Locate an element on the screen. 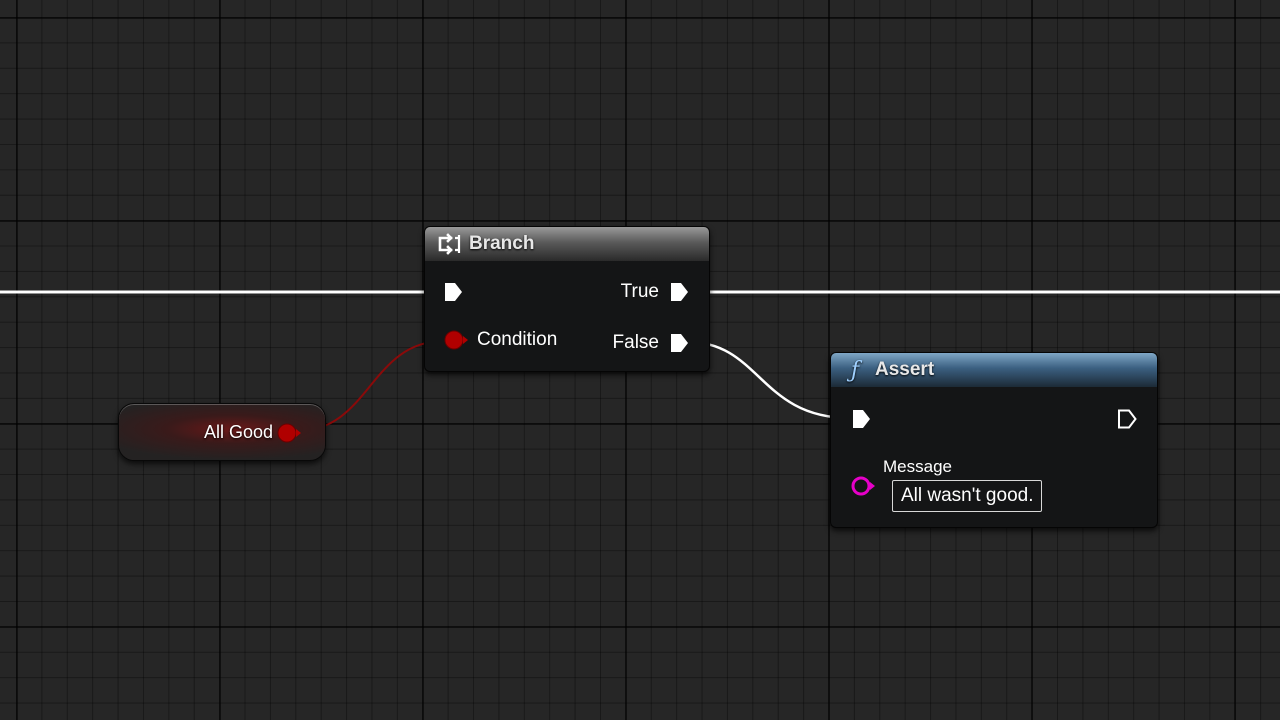 The height and width of the screenshot is (720, 1280). branch-exec-input-pin is located at coordinates (453, 292).